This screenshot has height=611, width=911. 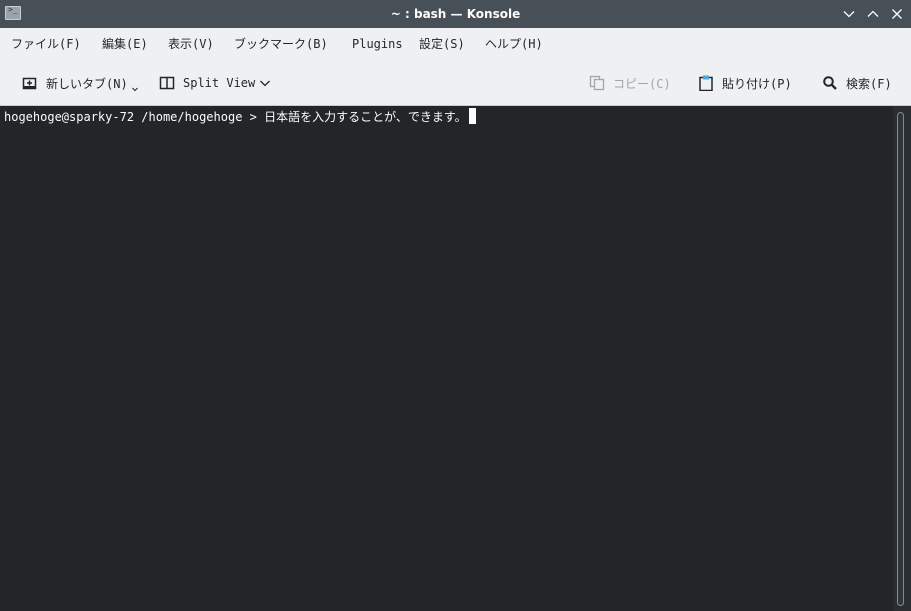 I want to click on clipboard-icon, so click(x=706, y=83).